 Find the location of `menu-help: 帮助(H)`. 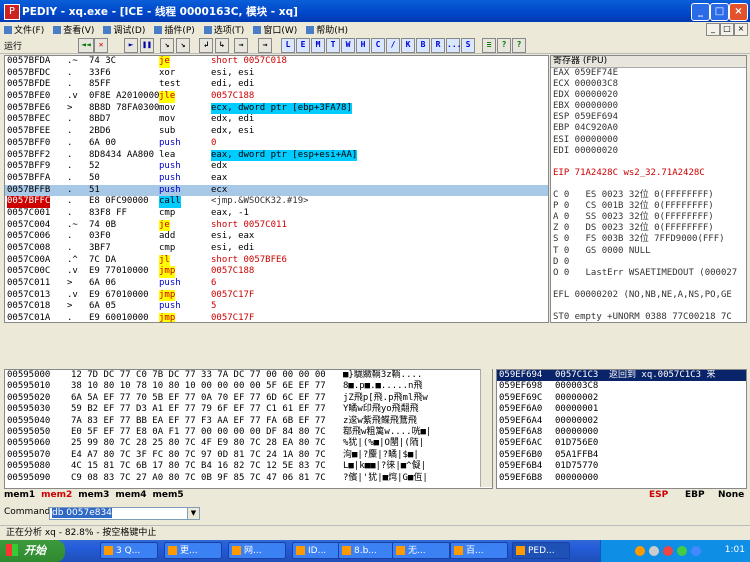

menu-help: 帮助(H) is located at coordinates (327, 29).